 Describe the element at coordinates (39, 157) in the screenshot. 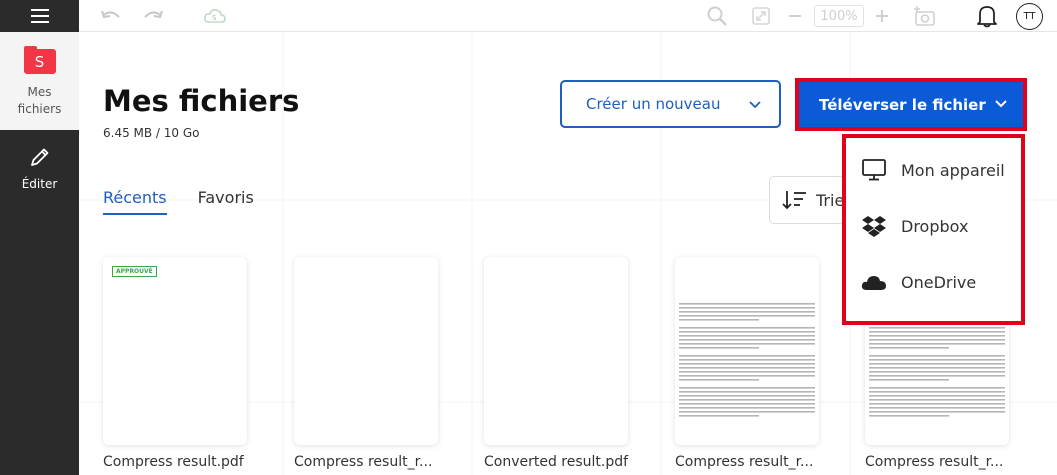

I see `pencil-icon` at that location.